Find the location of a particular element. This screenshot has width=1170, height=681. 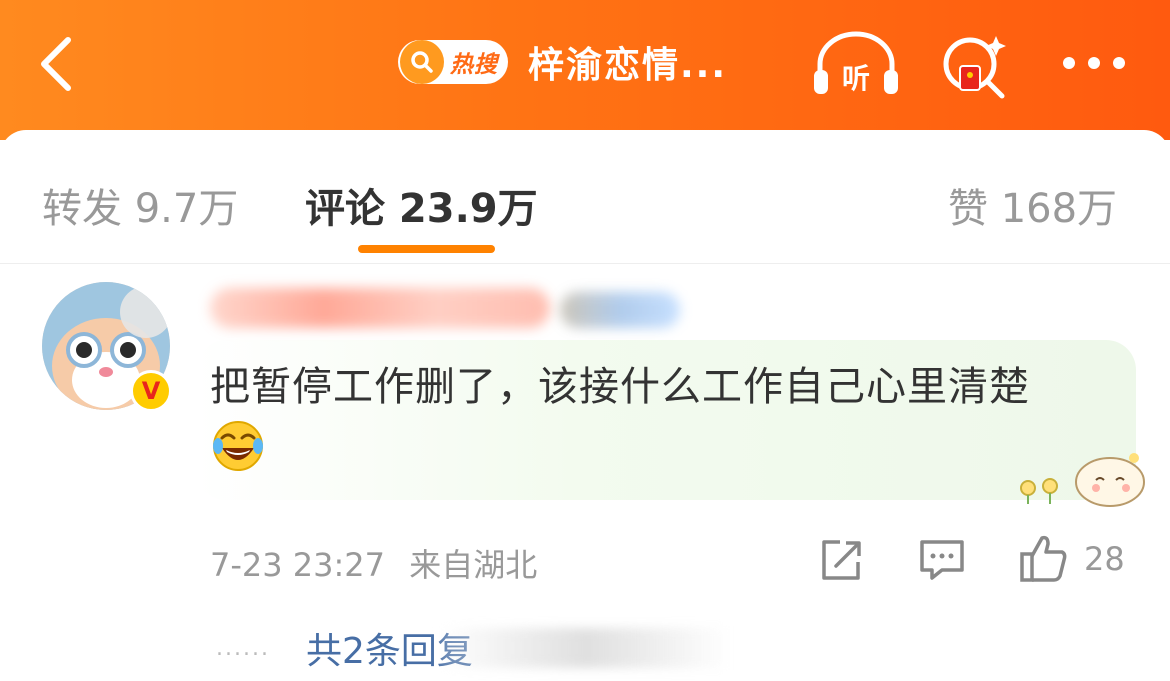

active-tab-indicator is located at coordinates (426, 249).